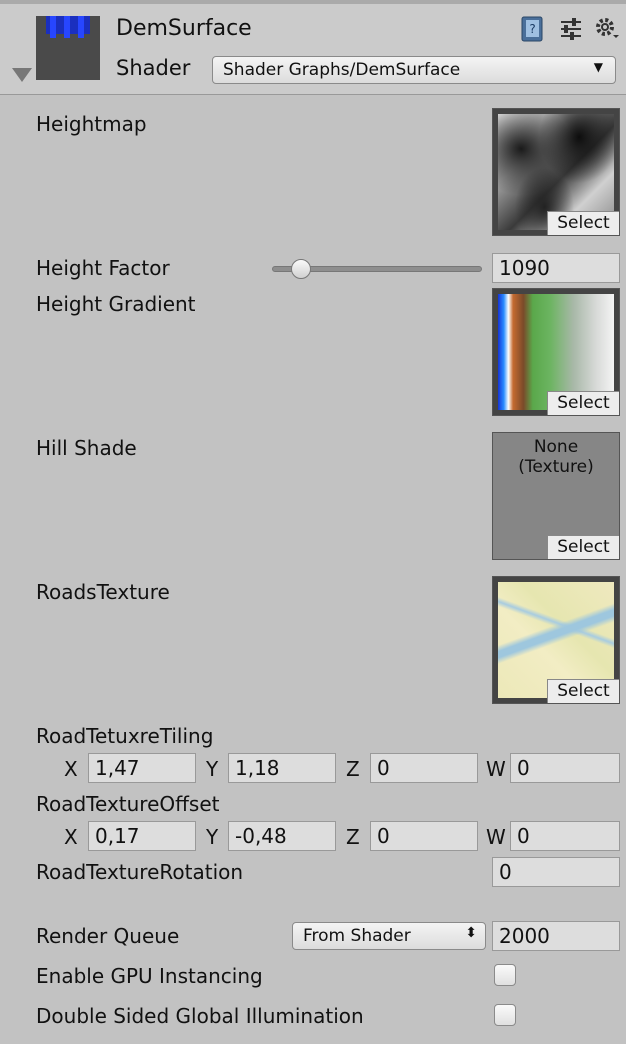  I want to click on tiling-x-field: 1,47, so click(142, 768).